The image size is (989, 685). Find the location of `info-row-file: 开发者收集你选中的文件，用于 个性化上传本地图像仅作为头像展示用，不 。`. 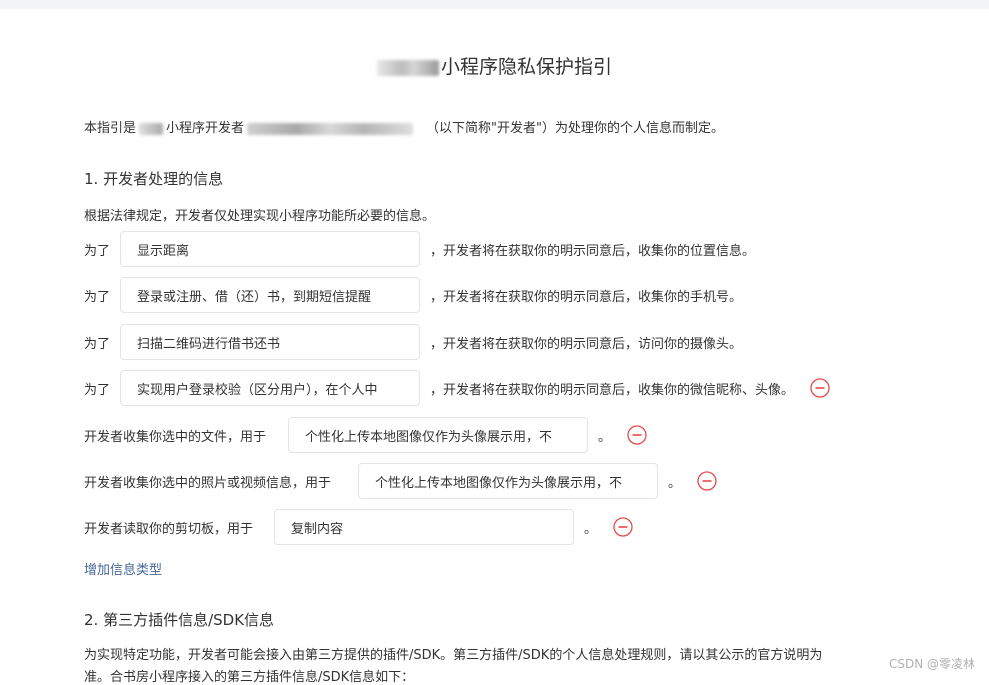

info-row-file: 开发者收集你选中的文件，用于 个性化上传本地图像仅作为头像展示用，不 。 is located at coordinates (365, 435).